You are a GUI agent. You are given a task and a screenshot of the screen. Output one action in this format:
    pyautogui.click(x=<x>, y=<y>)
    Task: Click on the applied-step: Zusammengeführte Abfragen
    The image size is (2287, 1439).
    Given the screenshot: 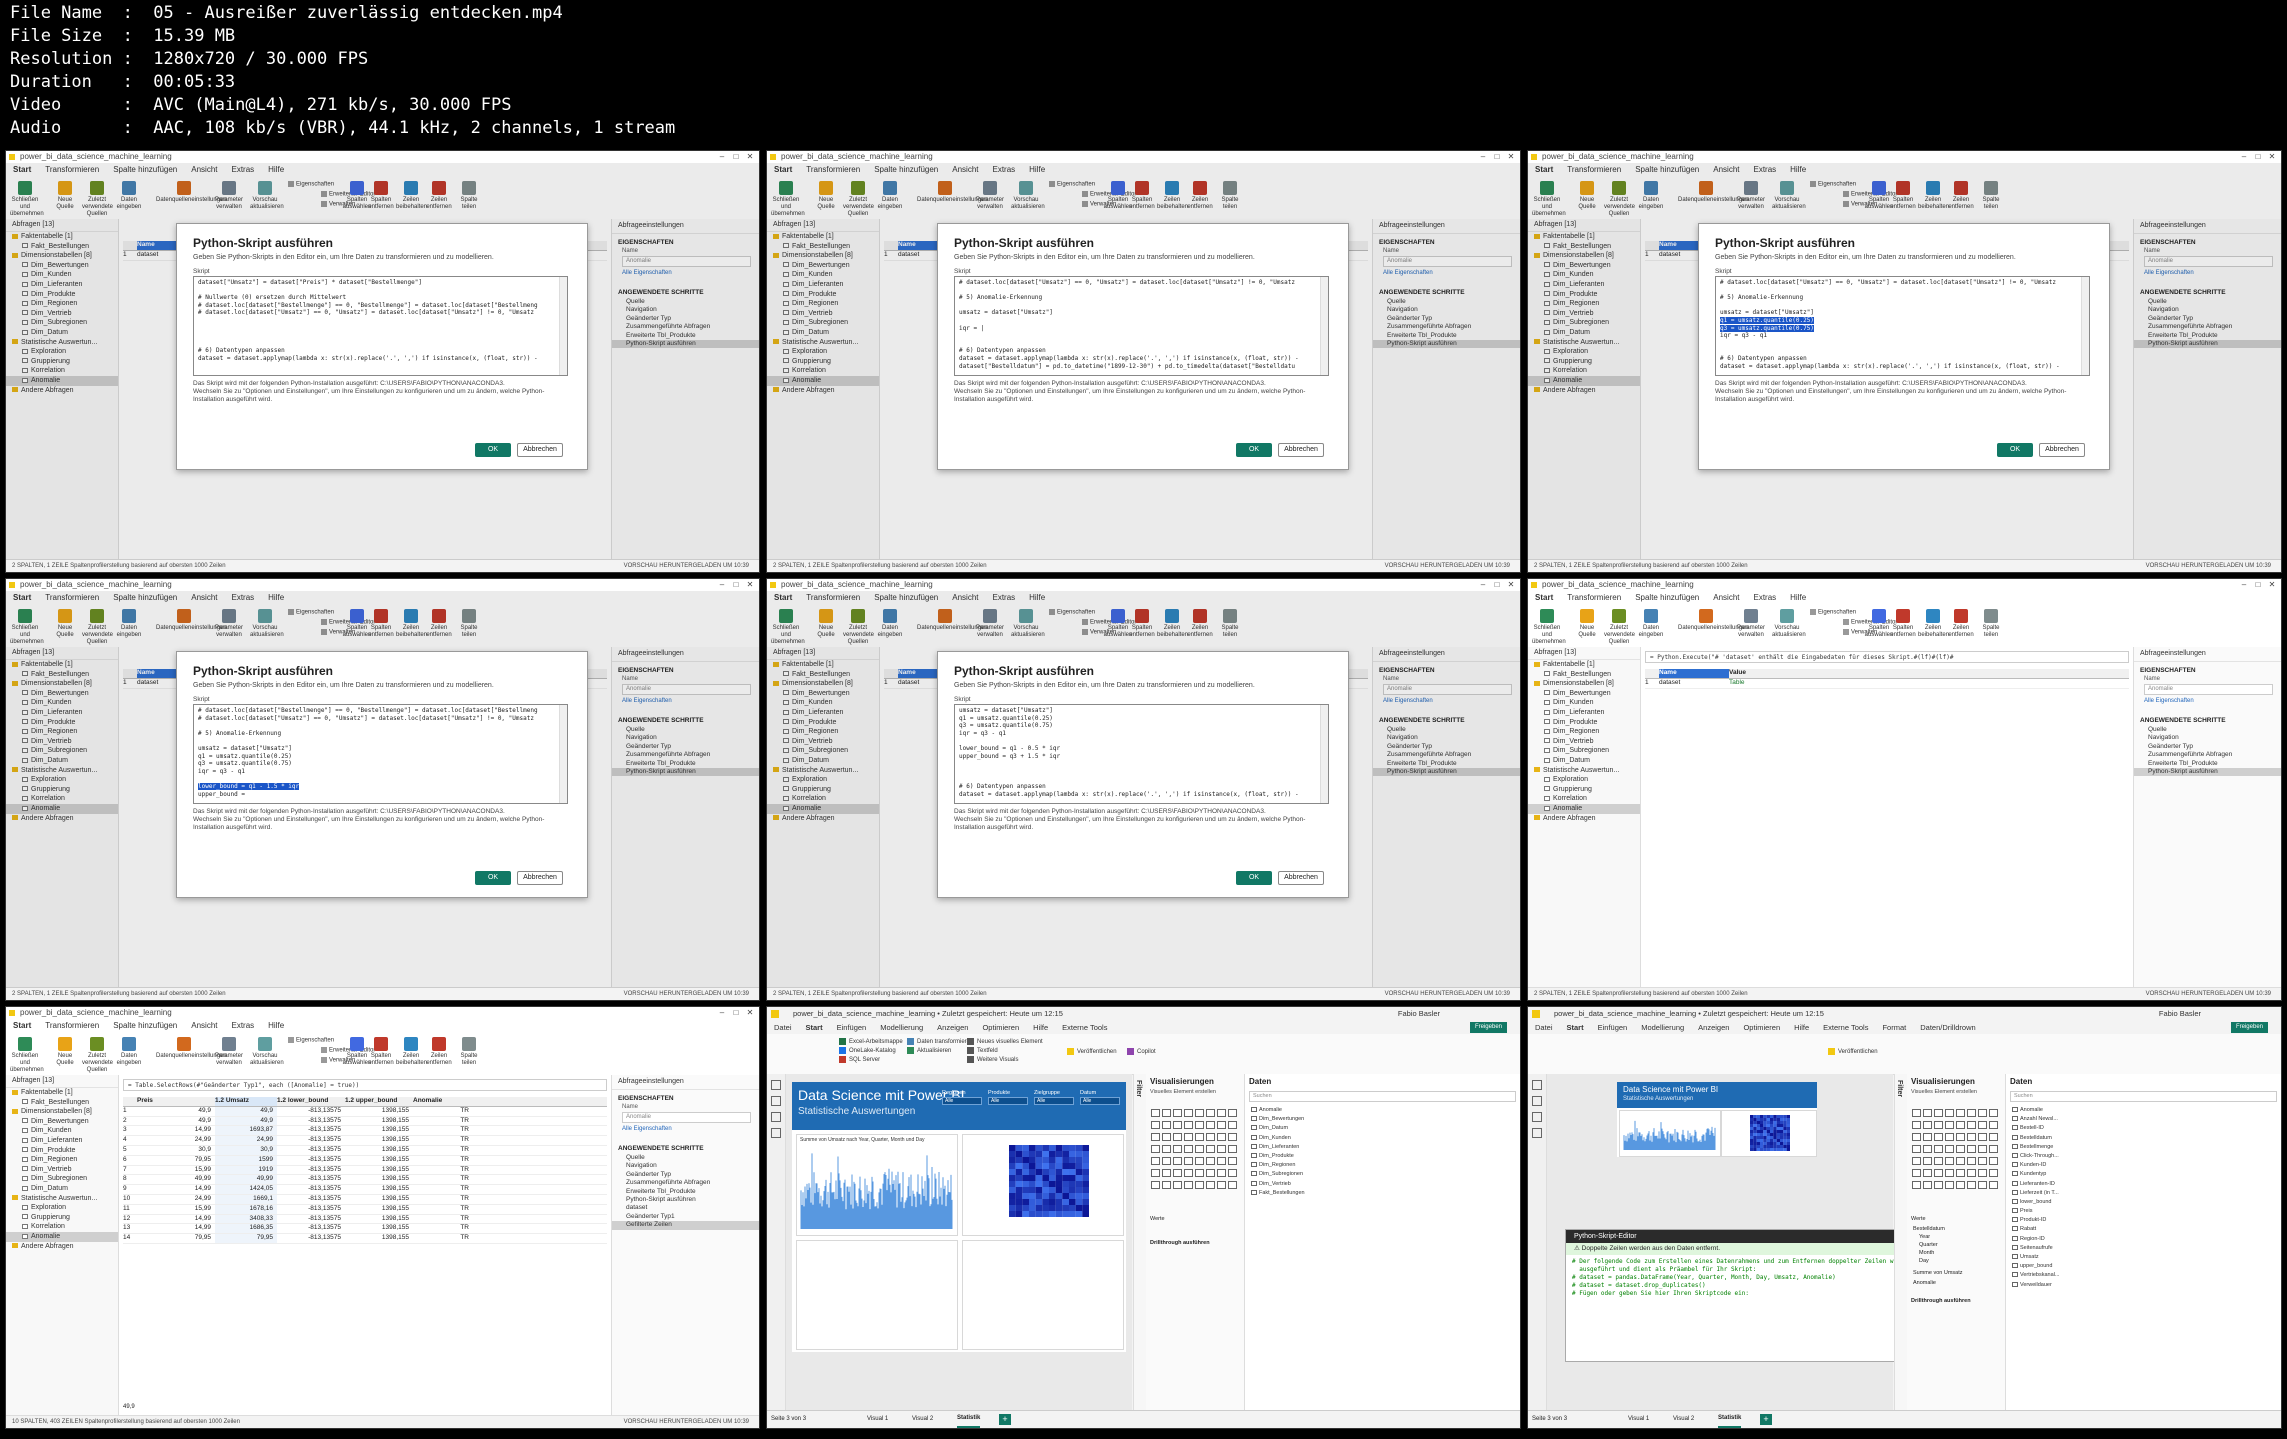 What is the action you would take?
    pyautogui.click(x=2207, y=755)
    